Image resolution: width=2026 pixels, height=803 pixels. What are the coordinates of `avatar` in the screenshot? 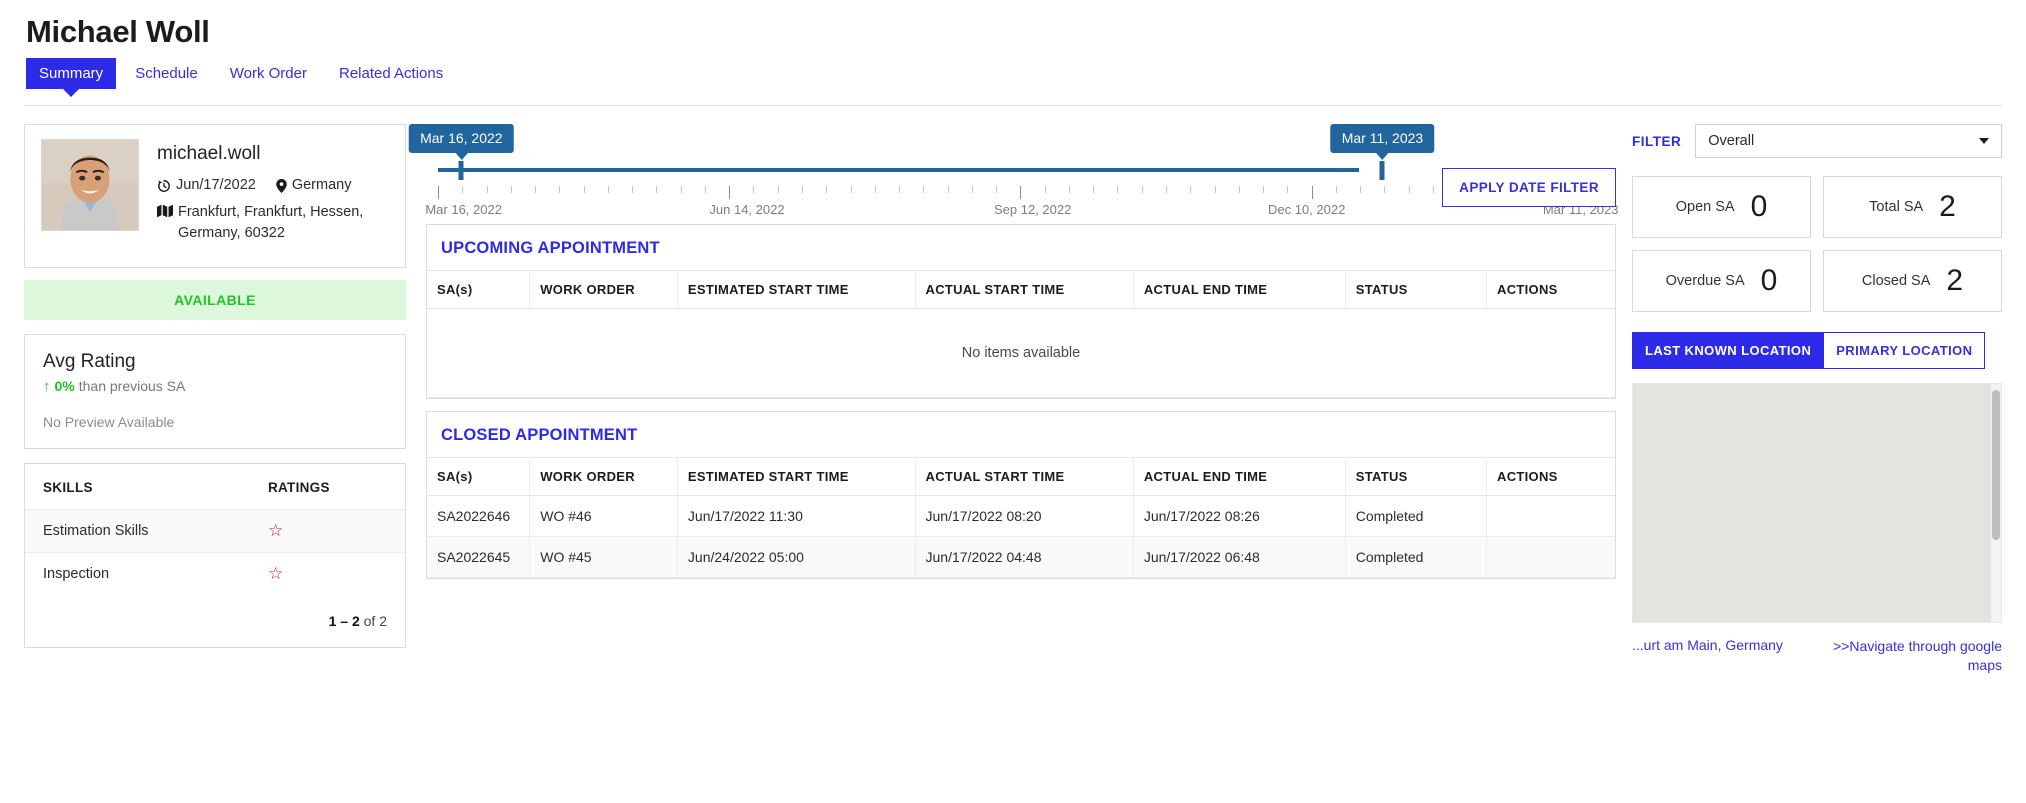 It's located at (90, 185).